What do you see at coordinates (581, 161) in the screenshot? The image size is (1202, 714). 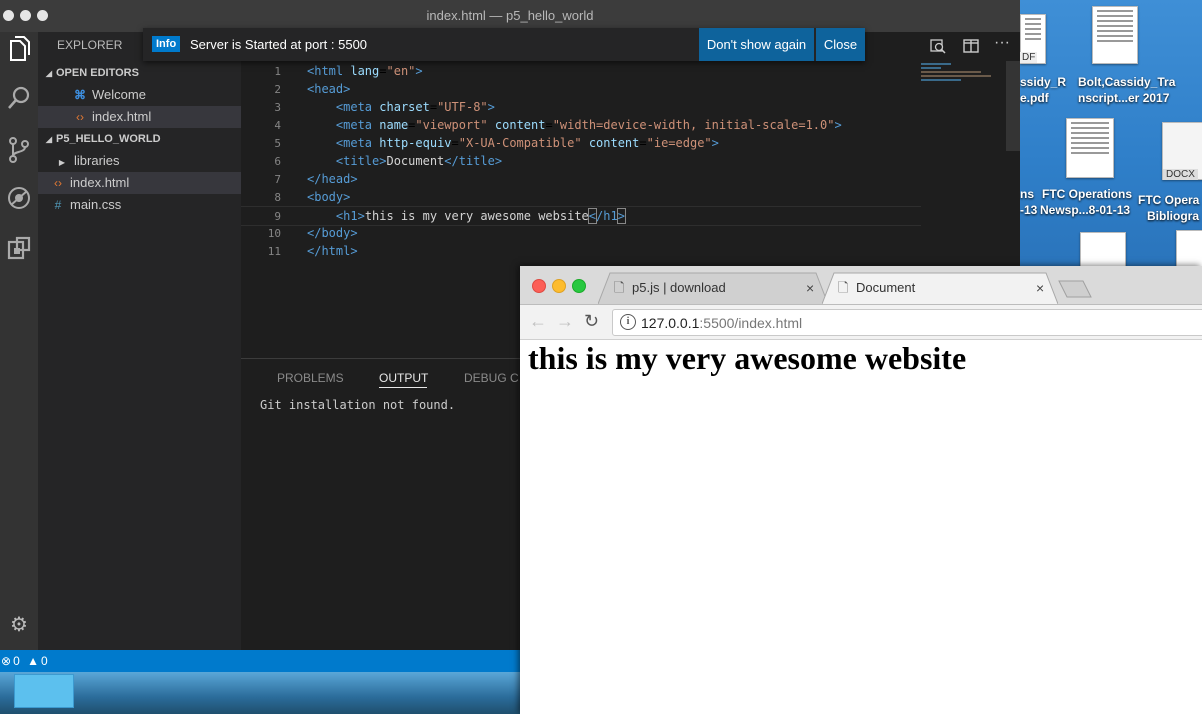 I see `code-line: 6 <title>Document</title>` at bounding box center [581, 161].